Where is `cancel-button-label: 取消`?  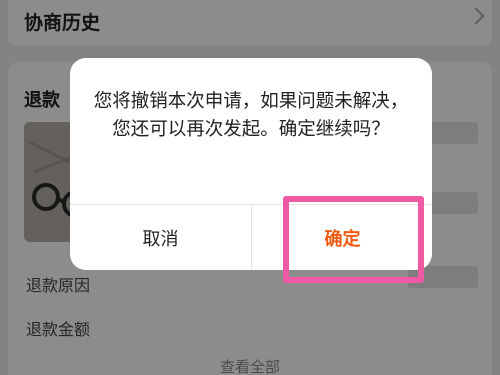
cancel-button-label: 取消 is located at coordinates (160, 239).